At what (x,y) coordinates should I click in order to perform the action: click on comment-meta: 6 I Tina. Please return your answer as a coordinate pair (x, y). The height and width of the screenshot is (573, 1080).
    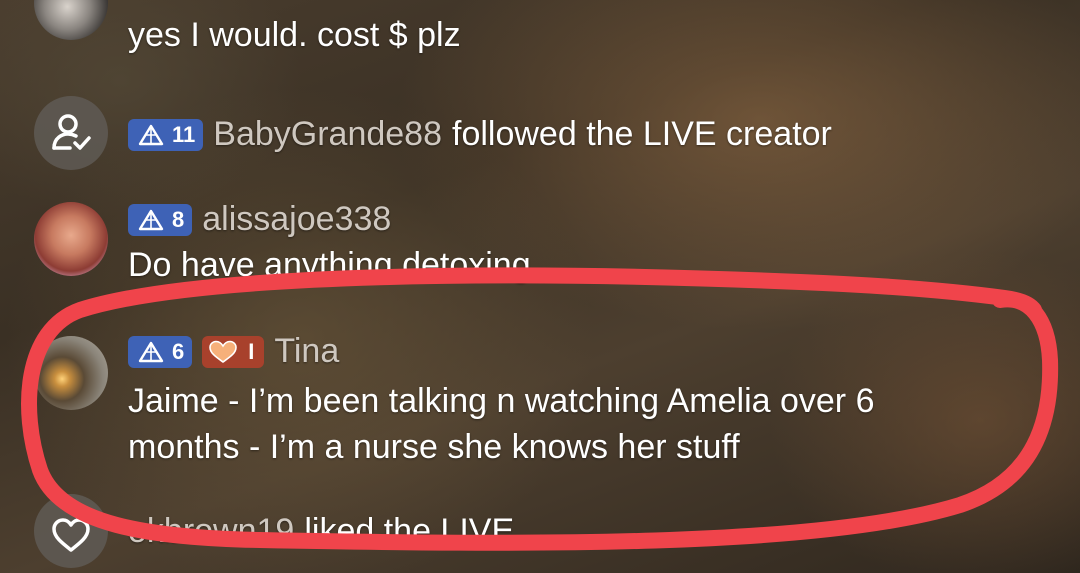
    Looking at the image, I should click on (233, 351).